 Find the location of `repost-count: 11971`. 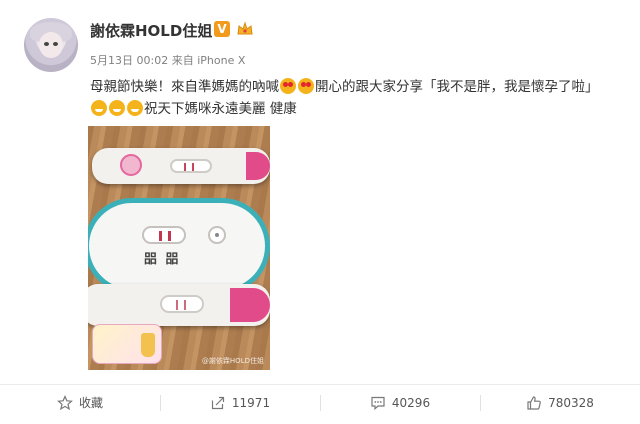

repost-count: 11971 is located at coordinates (251, 402).